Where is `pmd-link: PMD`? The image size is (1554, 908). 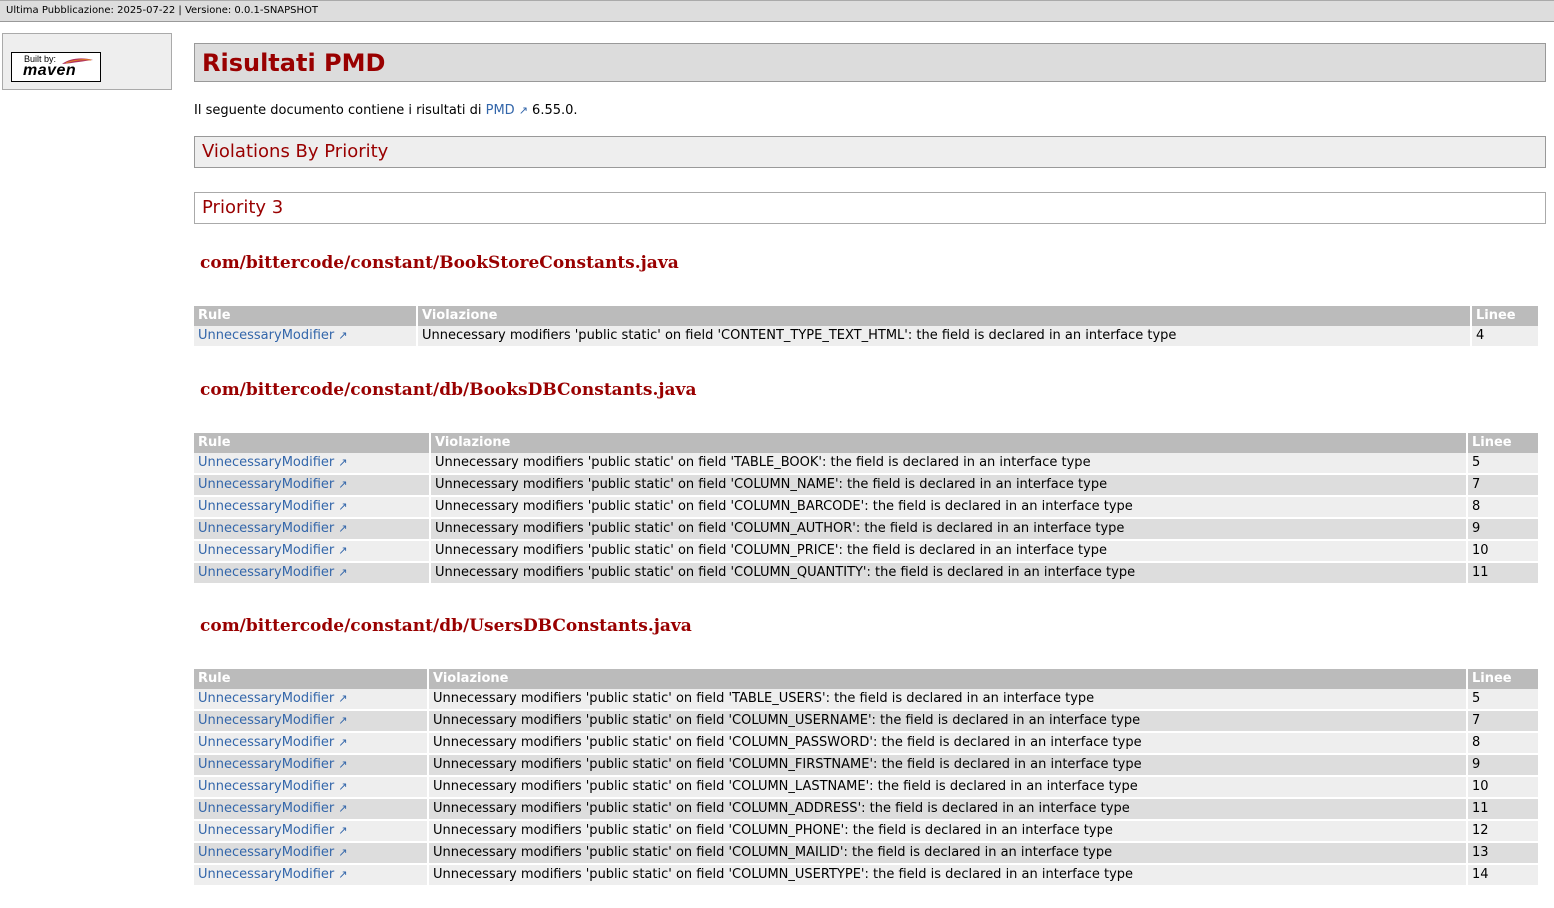 pmd-link: PMD is located at coordinates (500, 110).